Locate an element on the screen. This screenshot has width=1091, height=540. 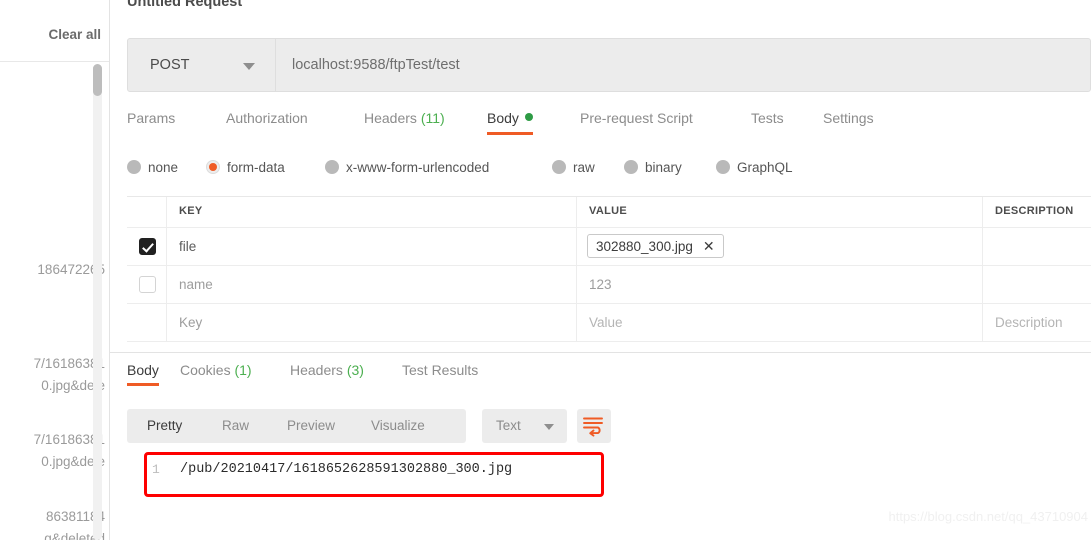
chevron-down-icon is located at coordinates (249, 66).